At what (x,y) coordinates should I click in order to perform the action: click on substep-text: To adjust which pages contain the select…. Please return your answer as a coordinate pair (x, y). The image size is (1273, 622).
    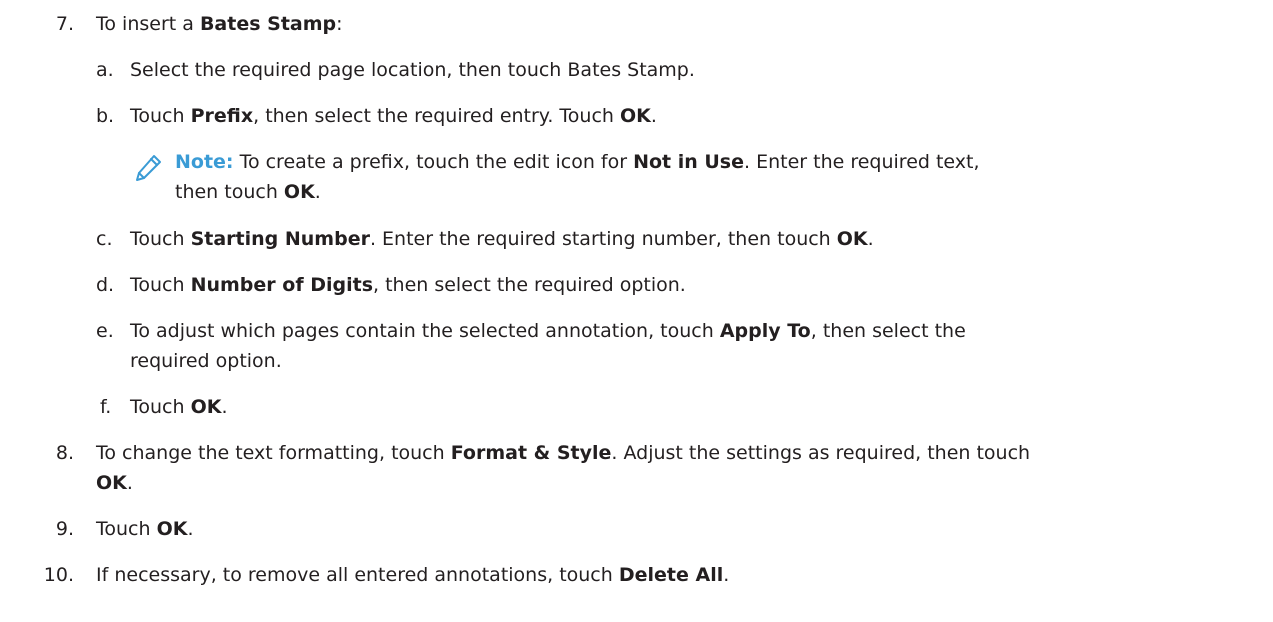
    Looking at the image, I should click on (548, 331).